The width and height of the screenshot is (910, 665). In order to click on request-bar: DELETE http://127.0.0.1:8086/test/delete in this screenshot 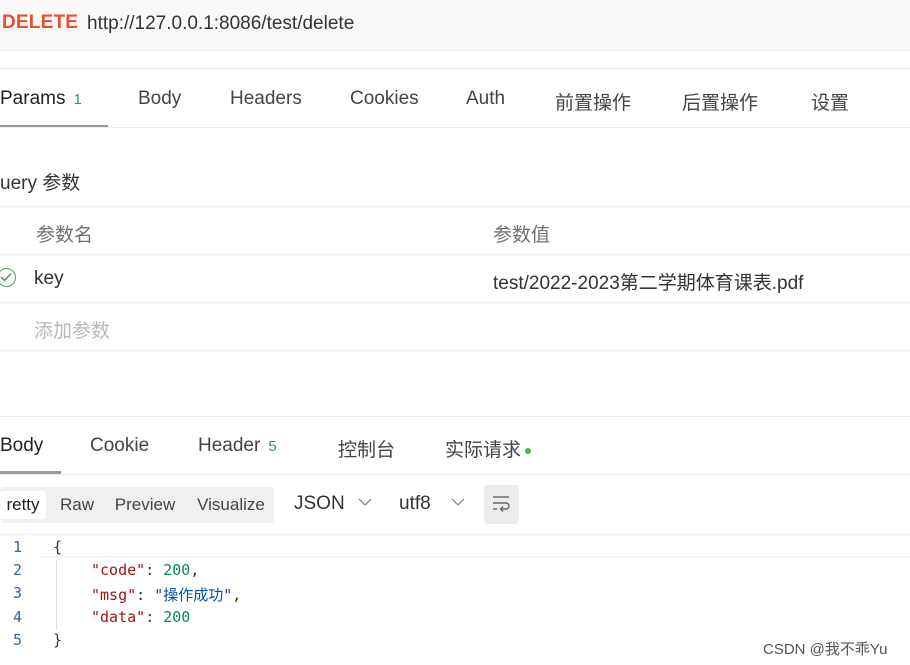, I will do `click(455, 25)`.